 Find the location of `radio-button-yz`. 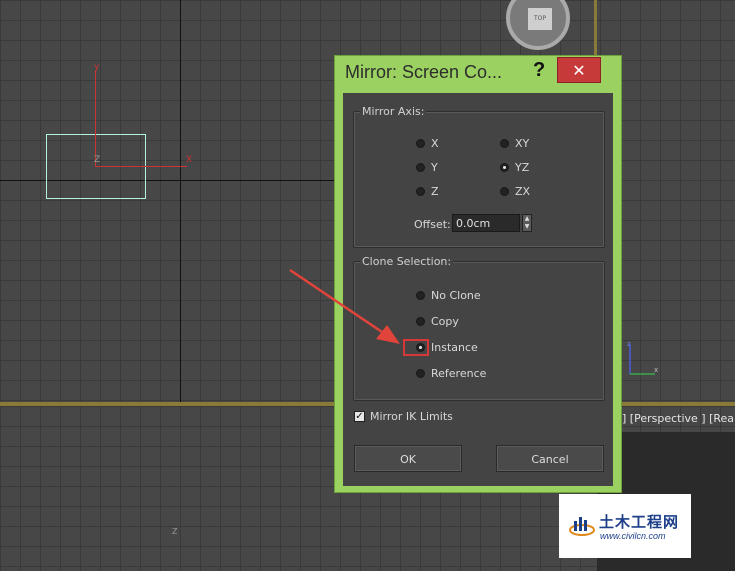

radio-button-yz is located at coordinates (504, 167).